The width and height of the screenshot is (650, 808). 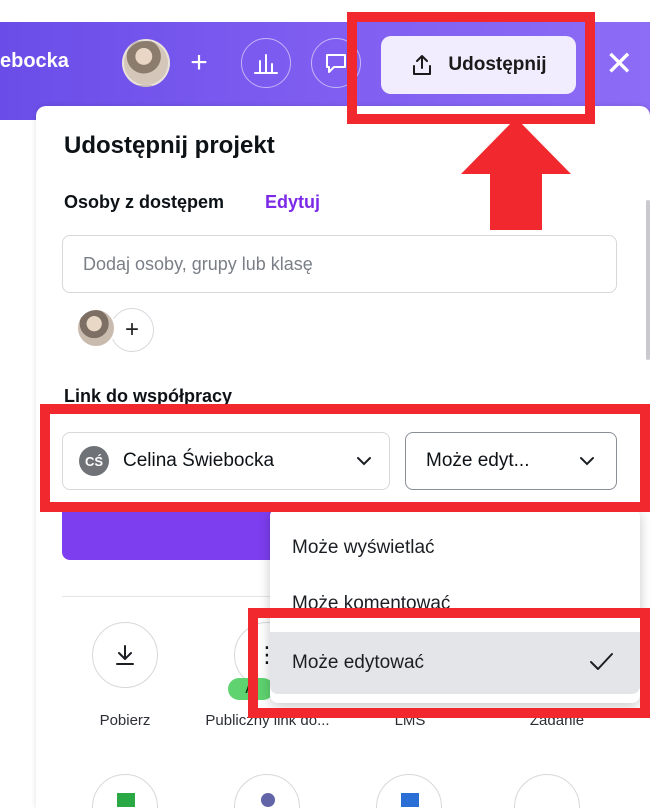 What do you see at coordinates (371, 603) in the screenshot?
I see `menu-item-label: Może komentować` at bounding box center [371, 603].